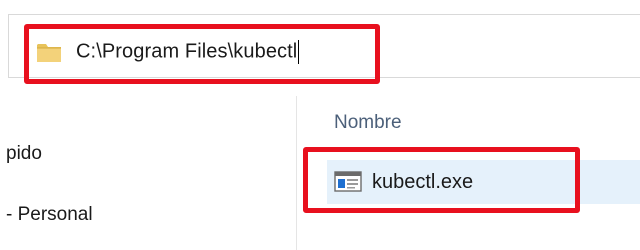 The height and width of the screenshot is (250, 640). What do you see at coordinates (349, 182) in the screenshot?
I see `exe-file-icon` at bounding box center [349, 182].